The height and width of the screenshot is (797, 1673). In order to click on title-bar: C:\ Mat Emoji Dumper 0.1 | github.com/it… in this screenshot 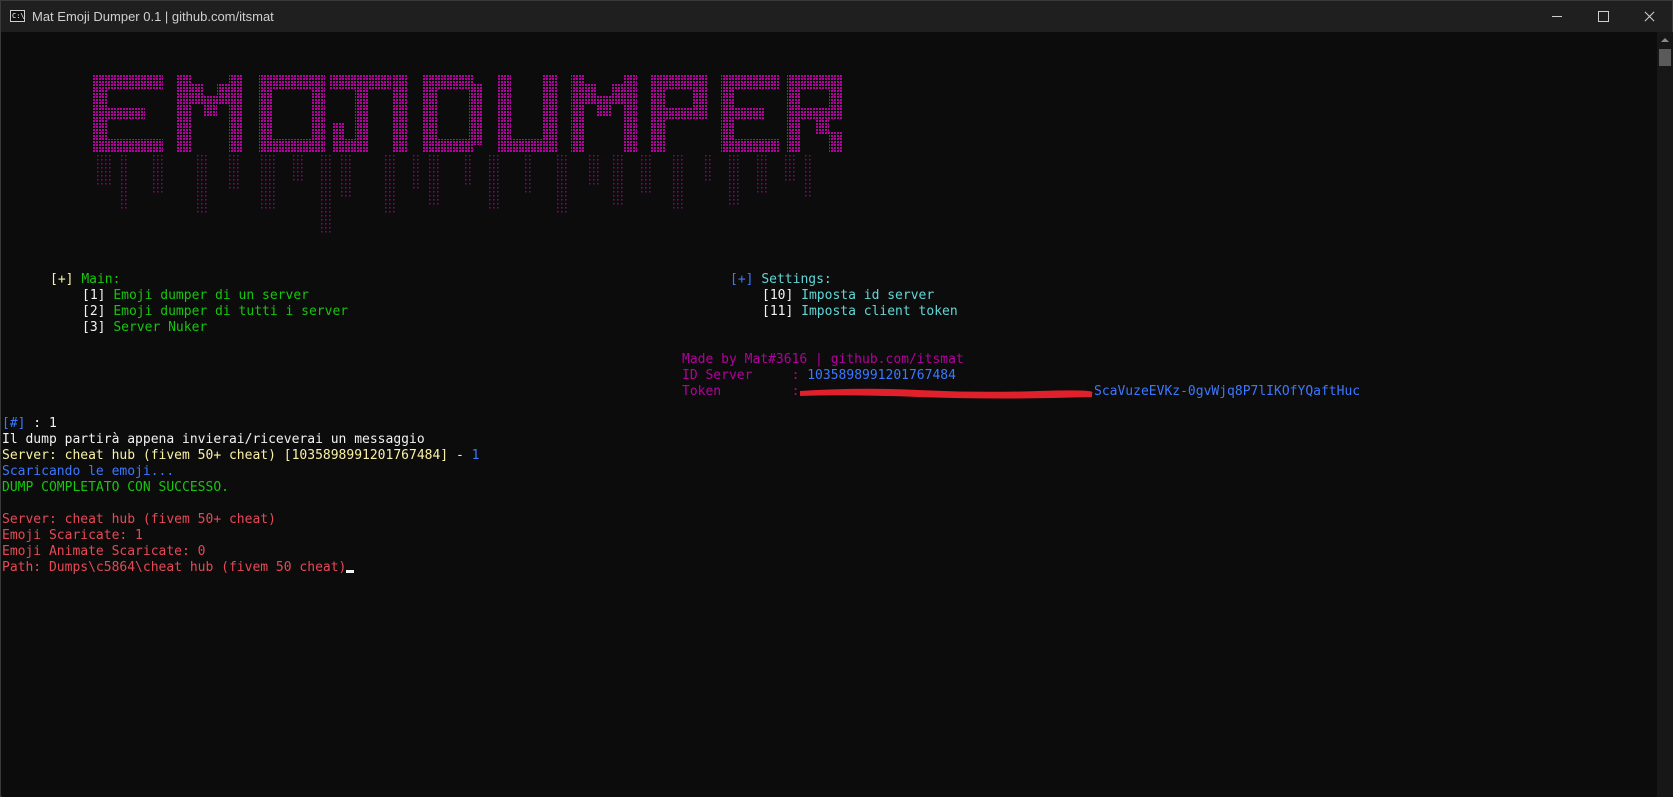, I will do `click(836, 16)`.